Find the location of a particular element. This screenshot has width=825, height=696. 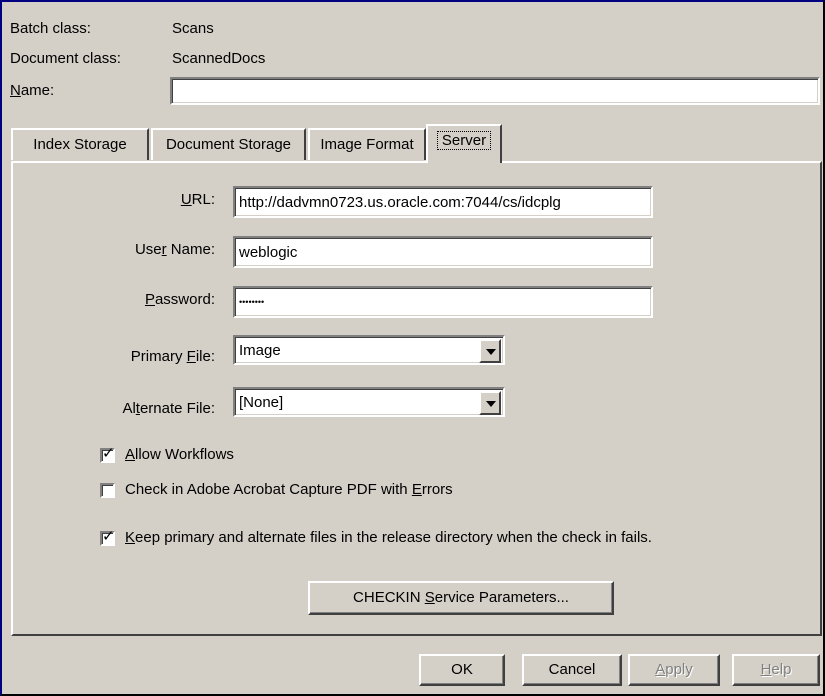

document-class-label: Document class: is located at coordinates (65, 58).